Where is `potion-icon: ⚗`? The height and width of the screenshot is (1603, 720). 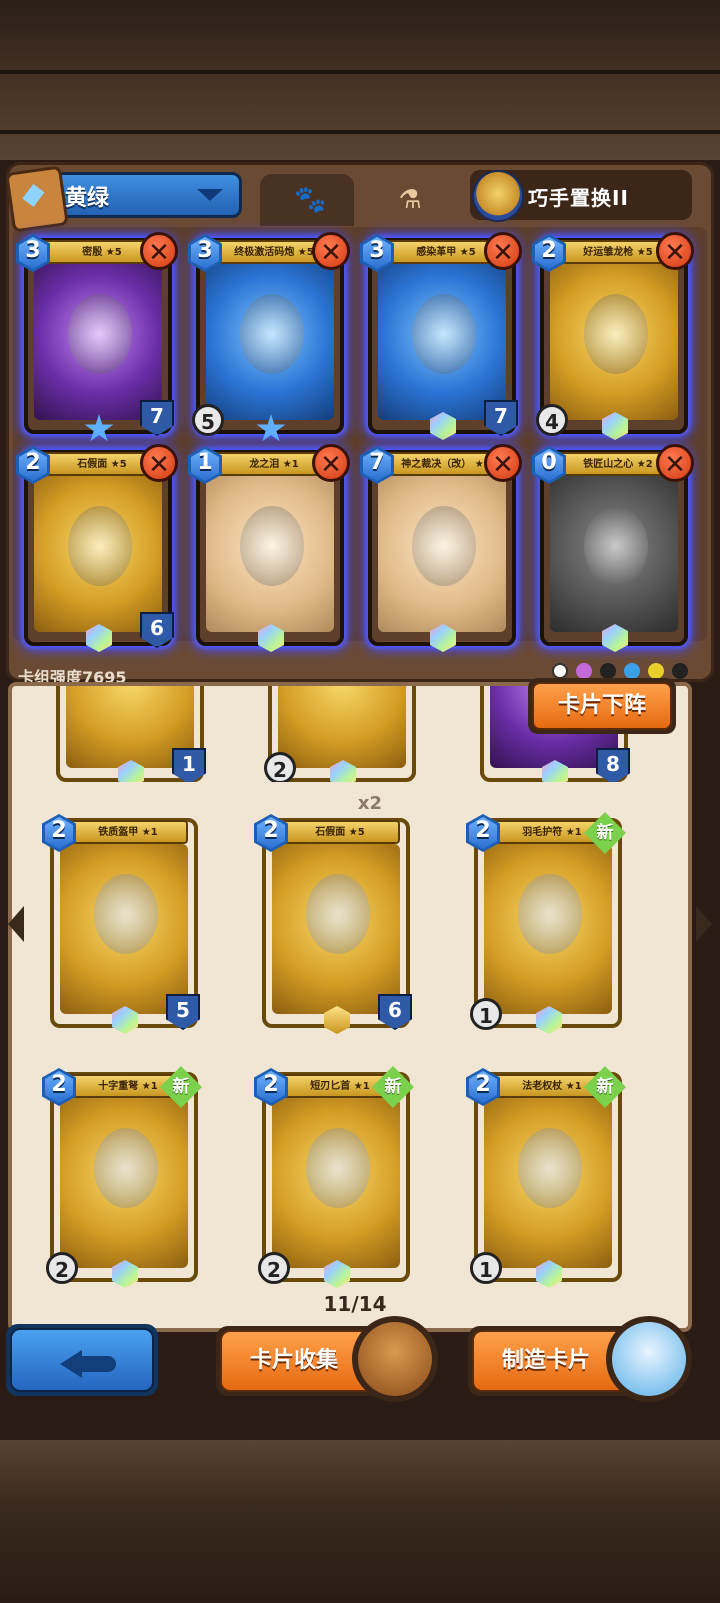
potion-icon: ⚗ is located at coordinates (410, 200).